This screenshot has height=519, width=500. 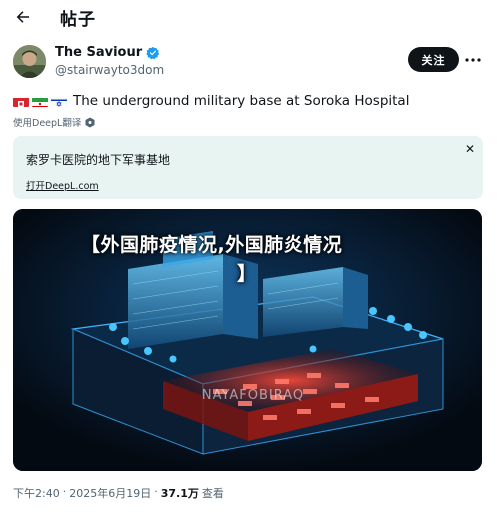 What do you see at coordinates (212, 493) in the screenshot?
I see `view-label: 查看` at bounding box center [212, 493].